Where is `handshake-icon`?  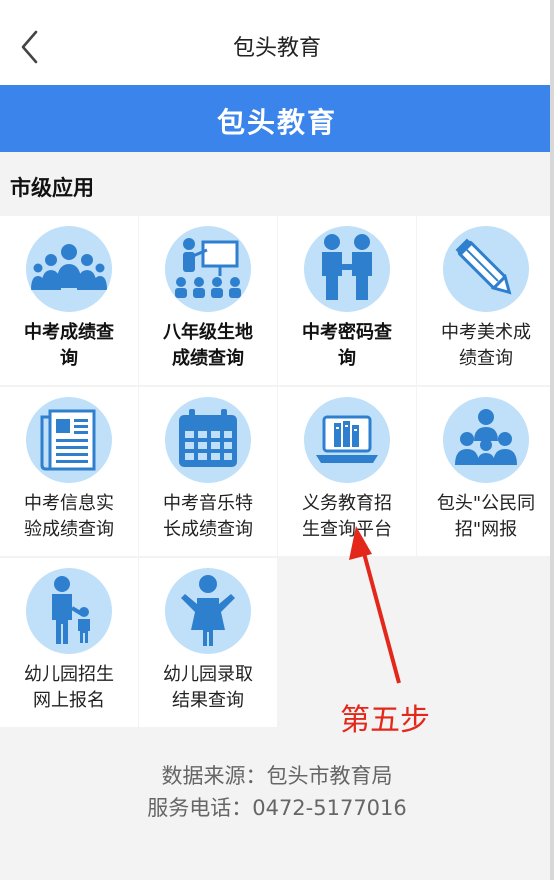
handshake-icon is located at coordinates (347, 269).